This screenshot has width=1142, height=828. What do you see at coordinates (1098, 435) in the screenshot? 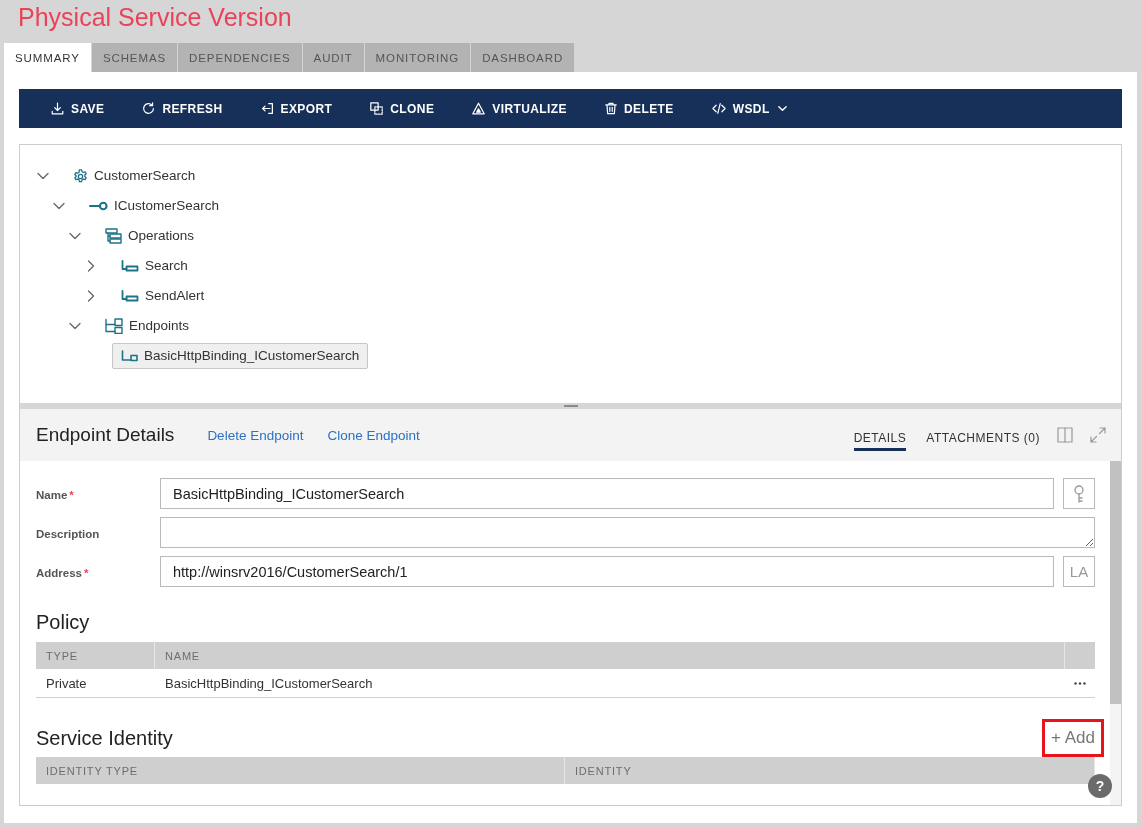
I see `expand-icon` at bounding box center [1098, 435].